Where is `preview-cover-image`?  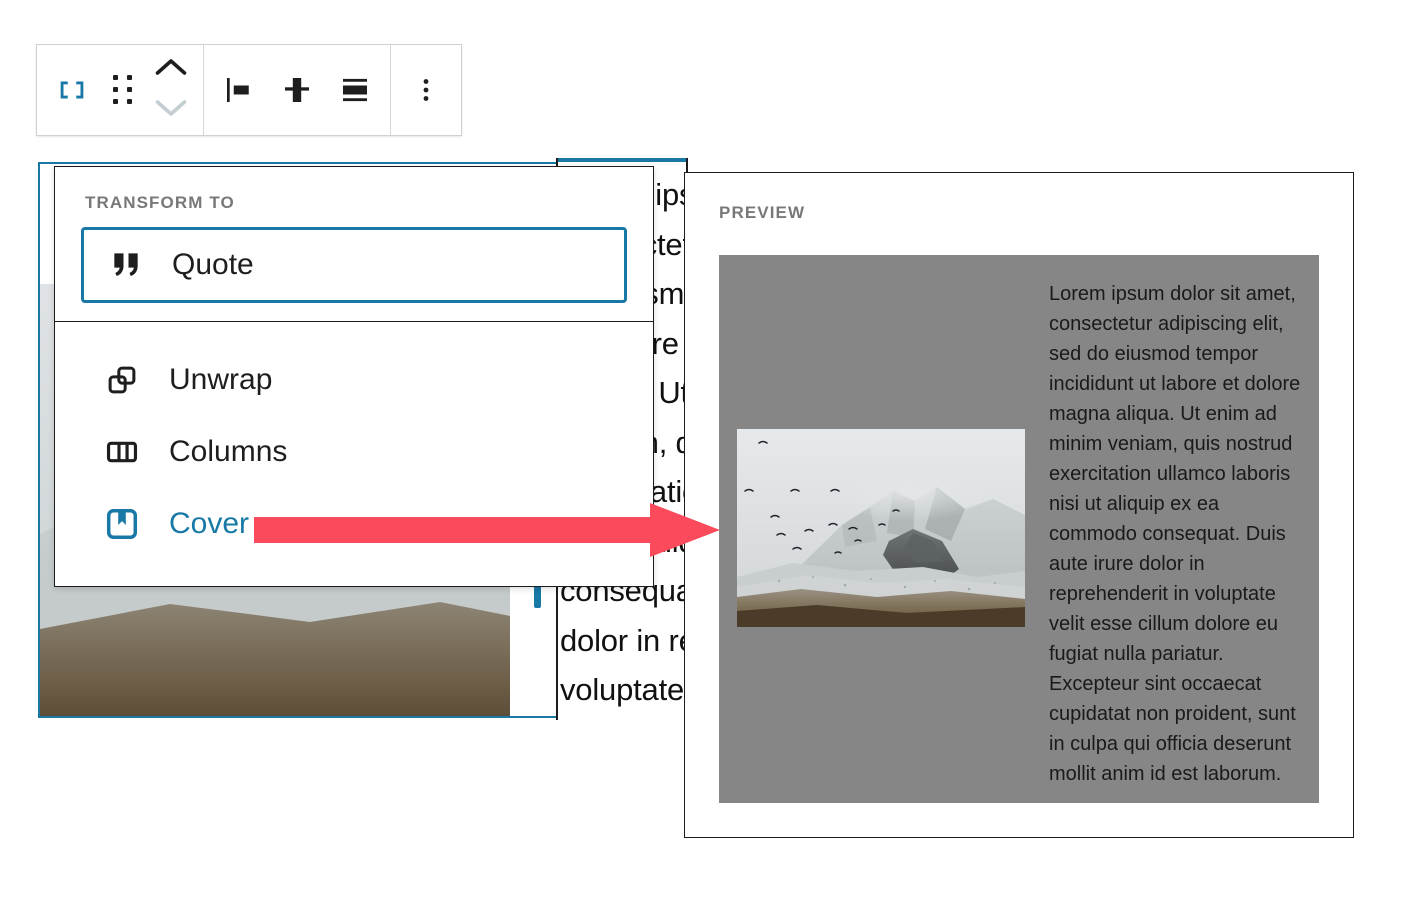 preview-cover-image is located at coordinates (881, 528).